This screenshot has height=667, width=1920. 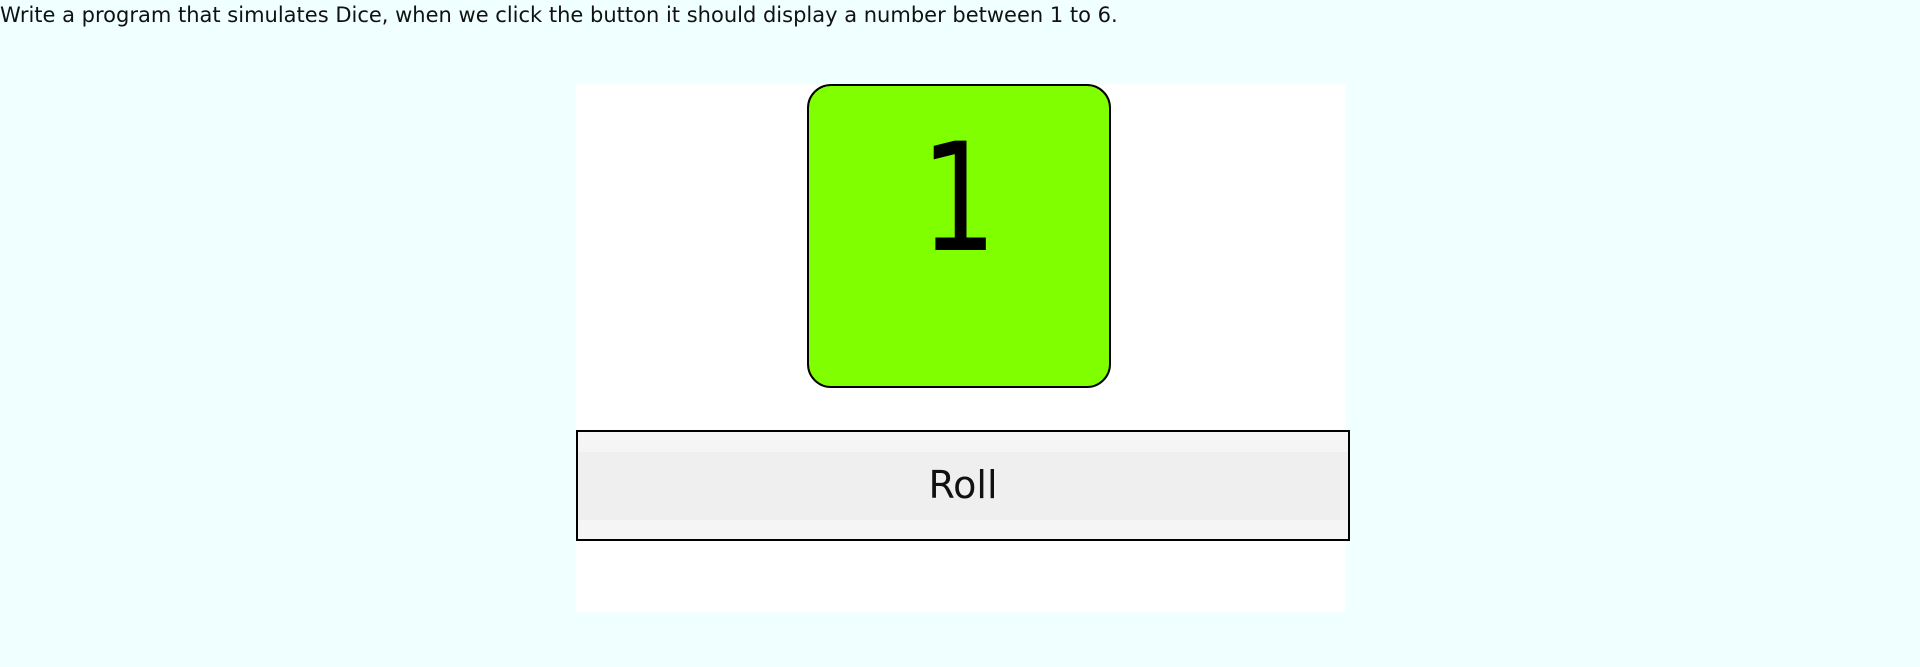 What do you see at coordinates (959, 199) in the screenshot?
I see `dice-value: 1` at bounding box center [959, 199].